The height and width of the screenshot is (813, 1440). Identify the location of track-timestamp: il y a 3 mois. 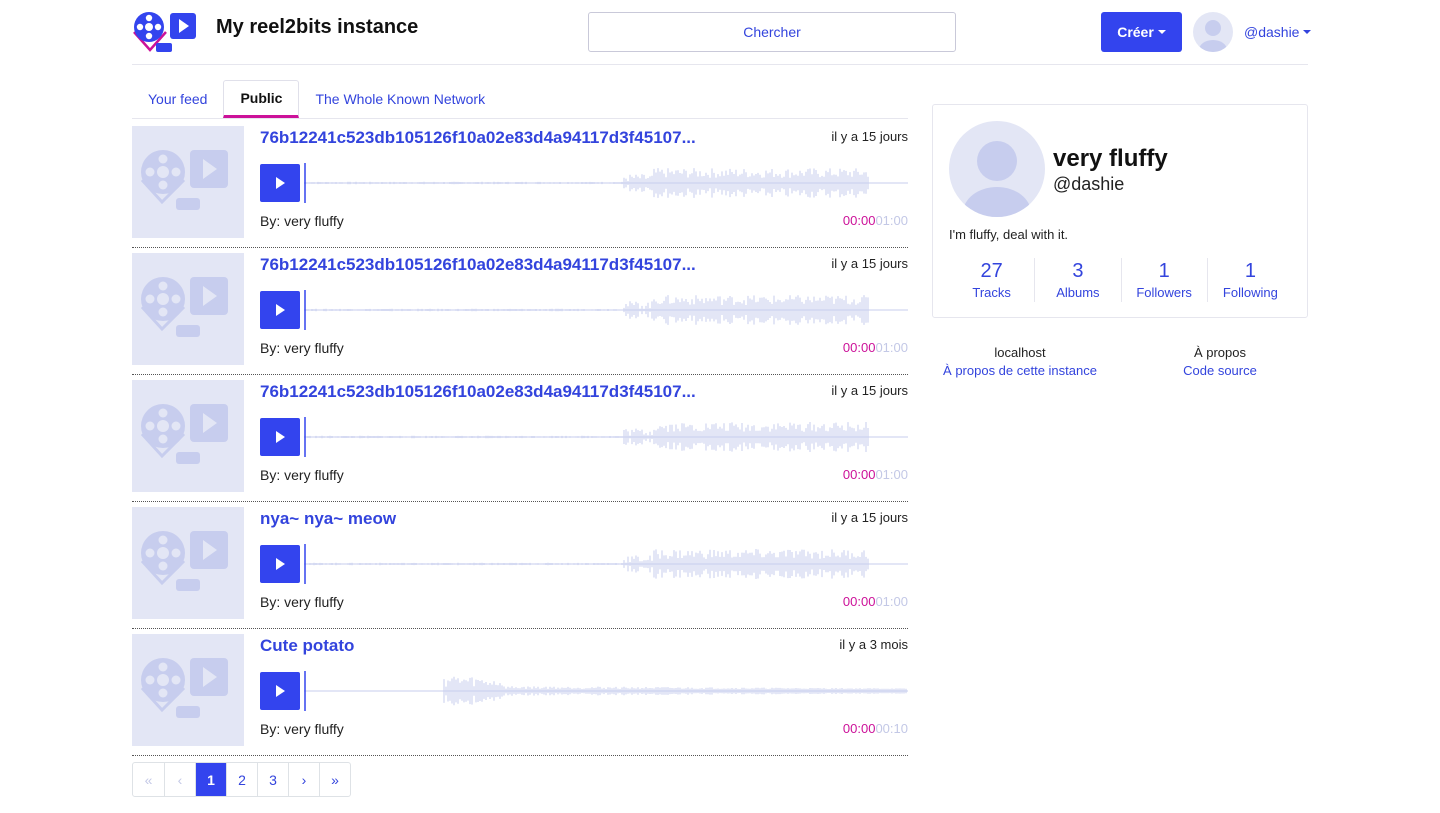
(873, 644).